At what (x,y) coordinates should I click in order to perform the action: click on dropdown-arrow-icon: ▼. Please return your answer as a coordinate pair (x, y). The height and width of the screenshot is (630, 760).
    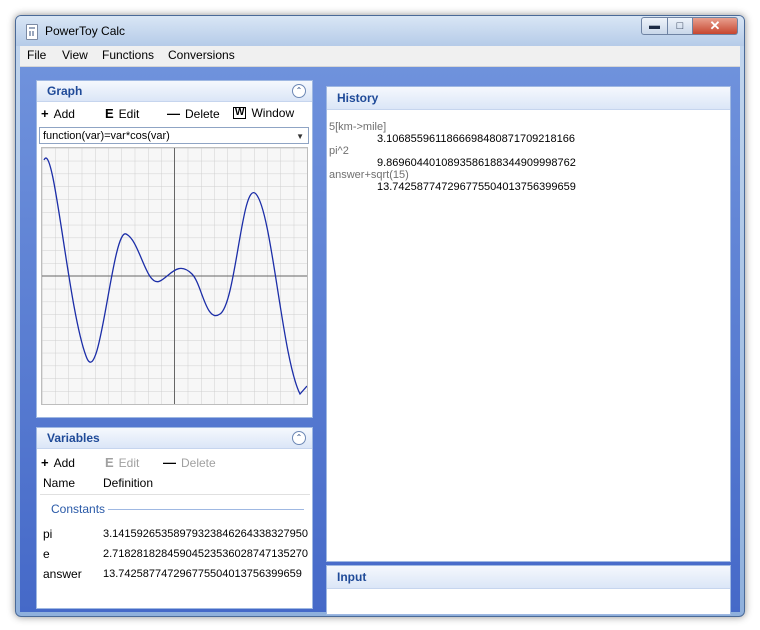
    Looking at the image, I should click on (300, 136).